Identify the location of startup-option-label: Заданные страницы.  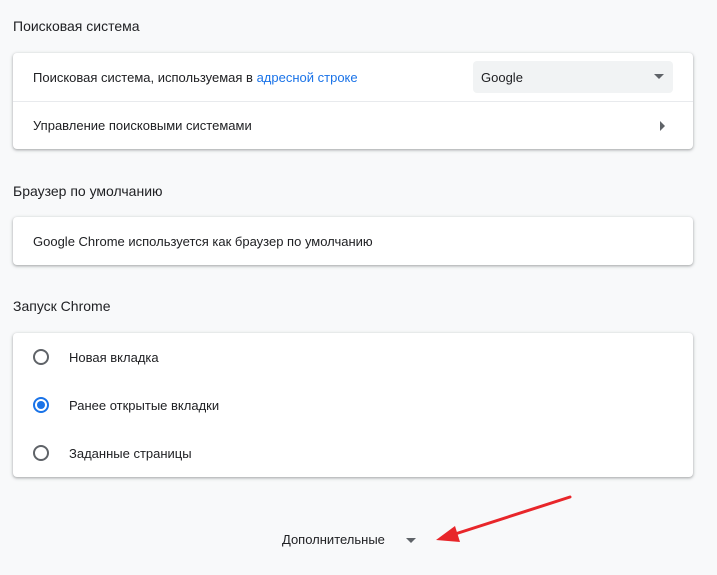
(130, 453).